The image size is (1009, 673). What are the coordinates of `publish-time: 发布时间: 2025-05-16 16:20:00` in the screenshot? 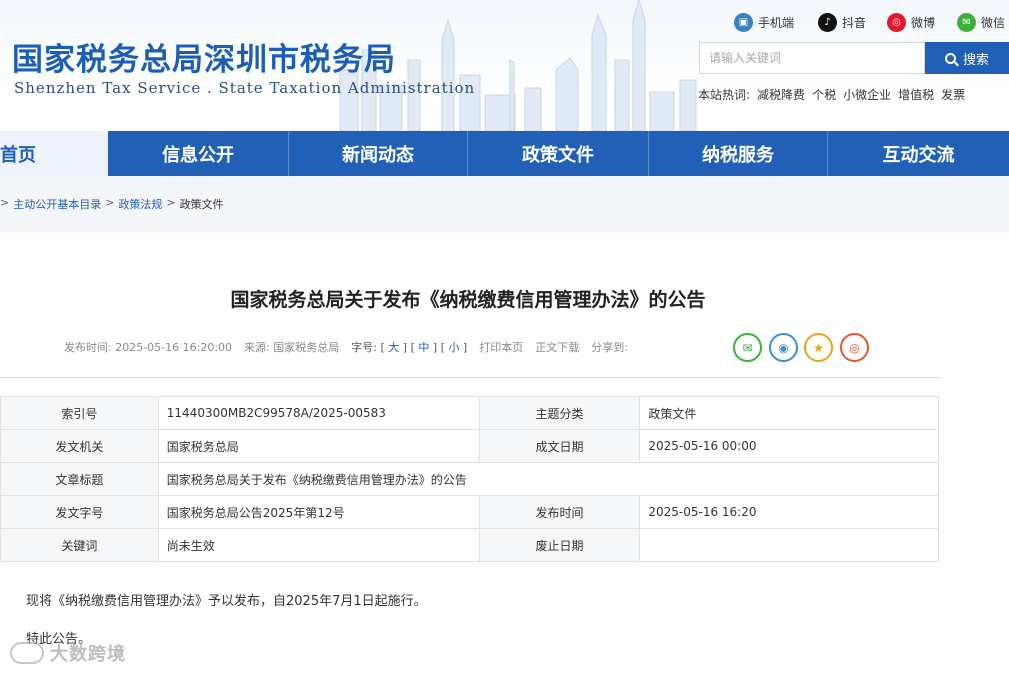 It's located at (148, 347).